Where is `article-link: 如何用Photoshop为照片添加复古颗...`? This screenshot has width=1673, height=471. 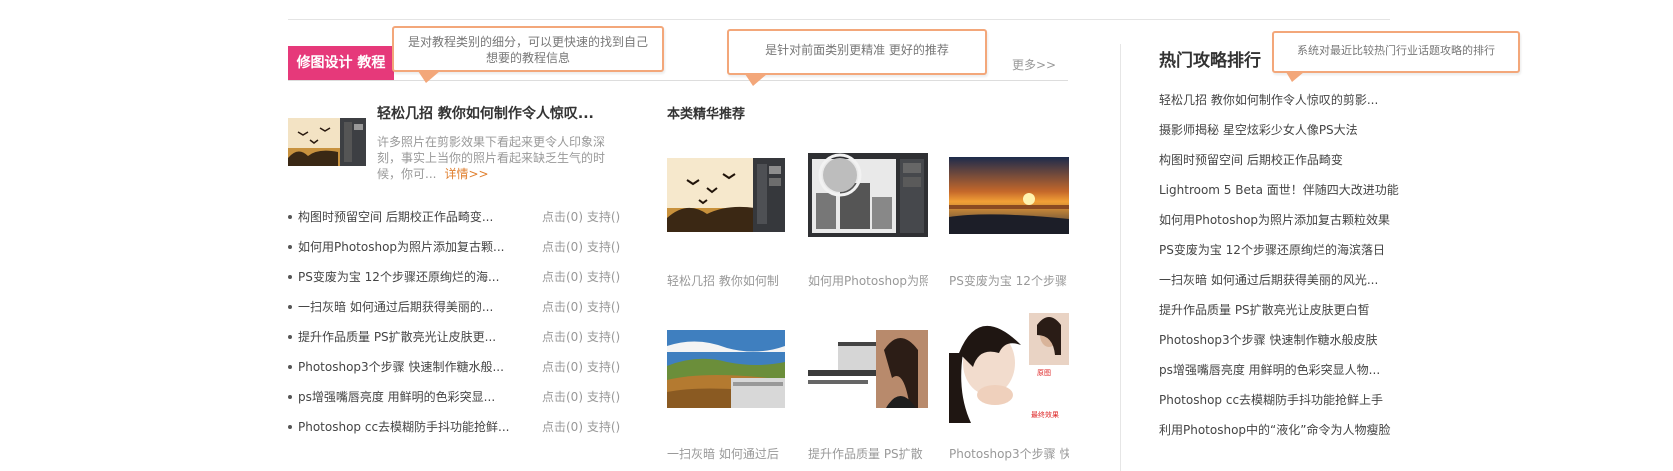 article-link: 如何用Photoshop为照片添加复古颗... is located at coordinates (401, 247).